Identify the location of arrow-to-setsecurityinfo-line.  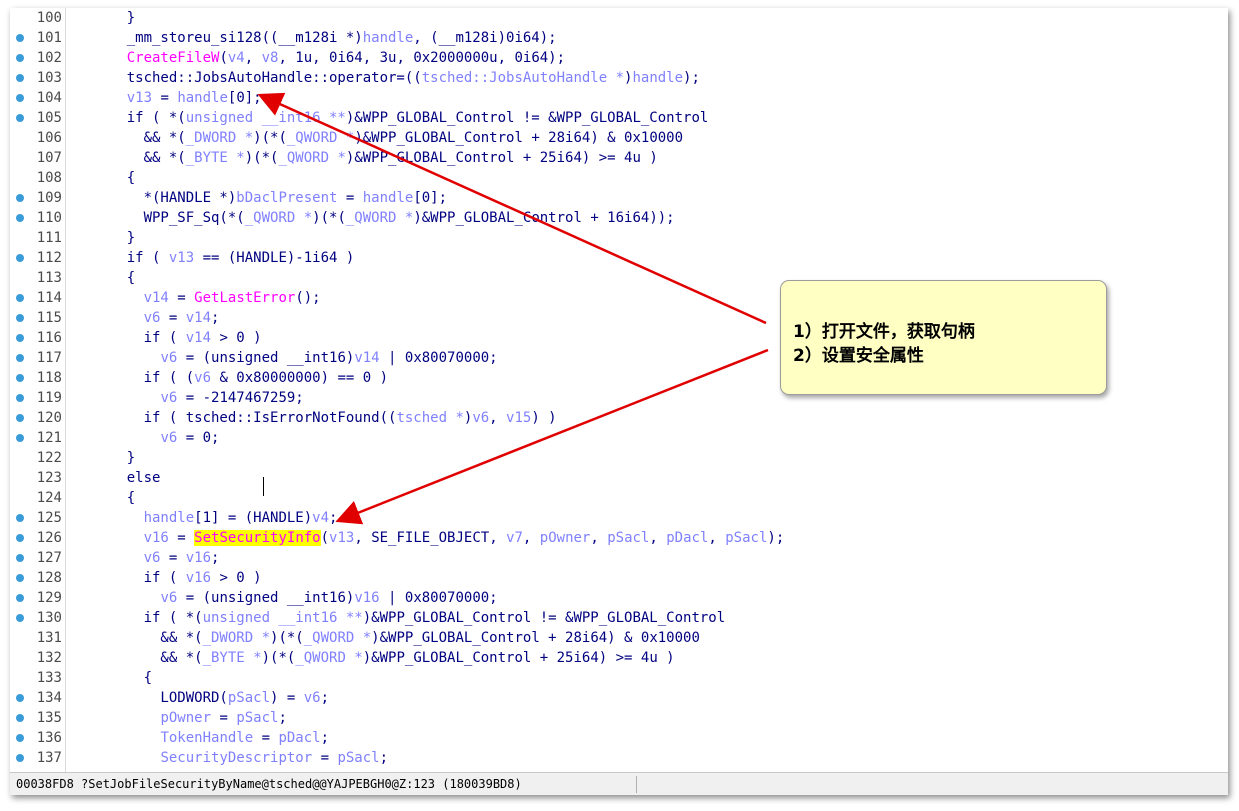
(552, 436).